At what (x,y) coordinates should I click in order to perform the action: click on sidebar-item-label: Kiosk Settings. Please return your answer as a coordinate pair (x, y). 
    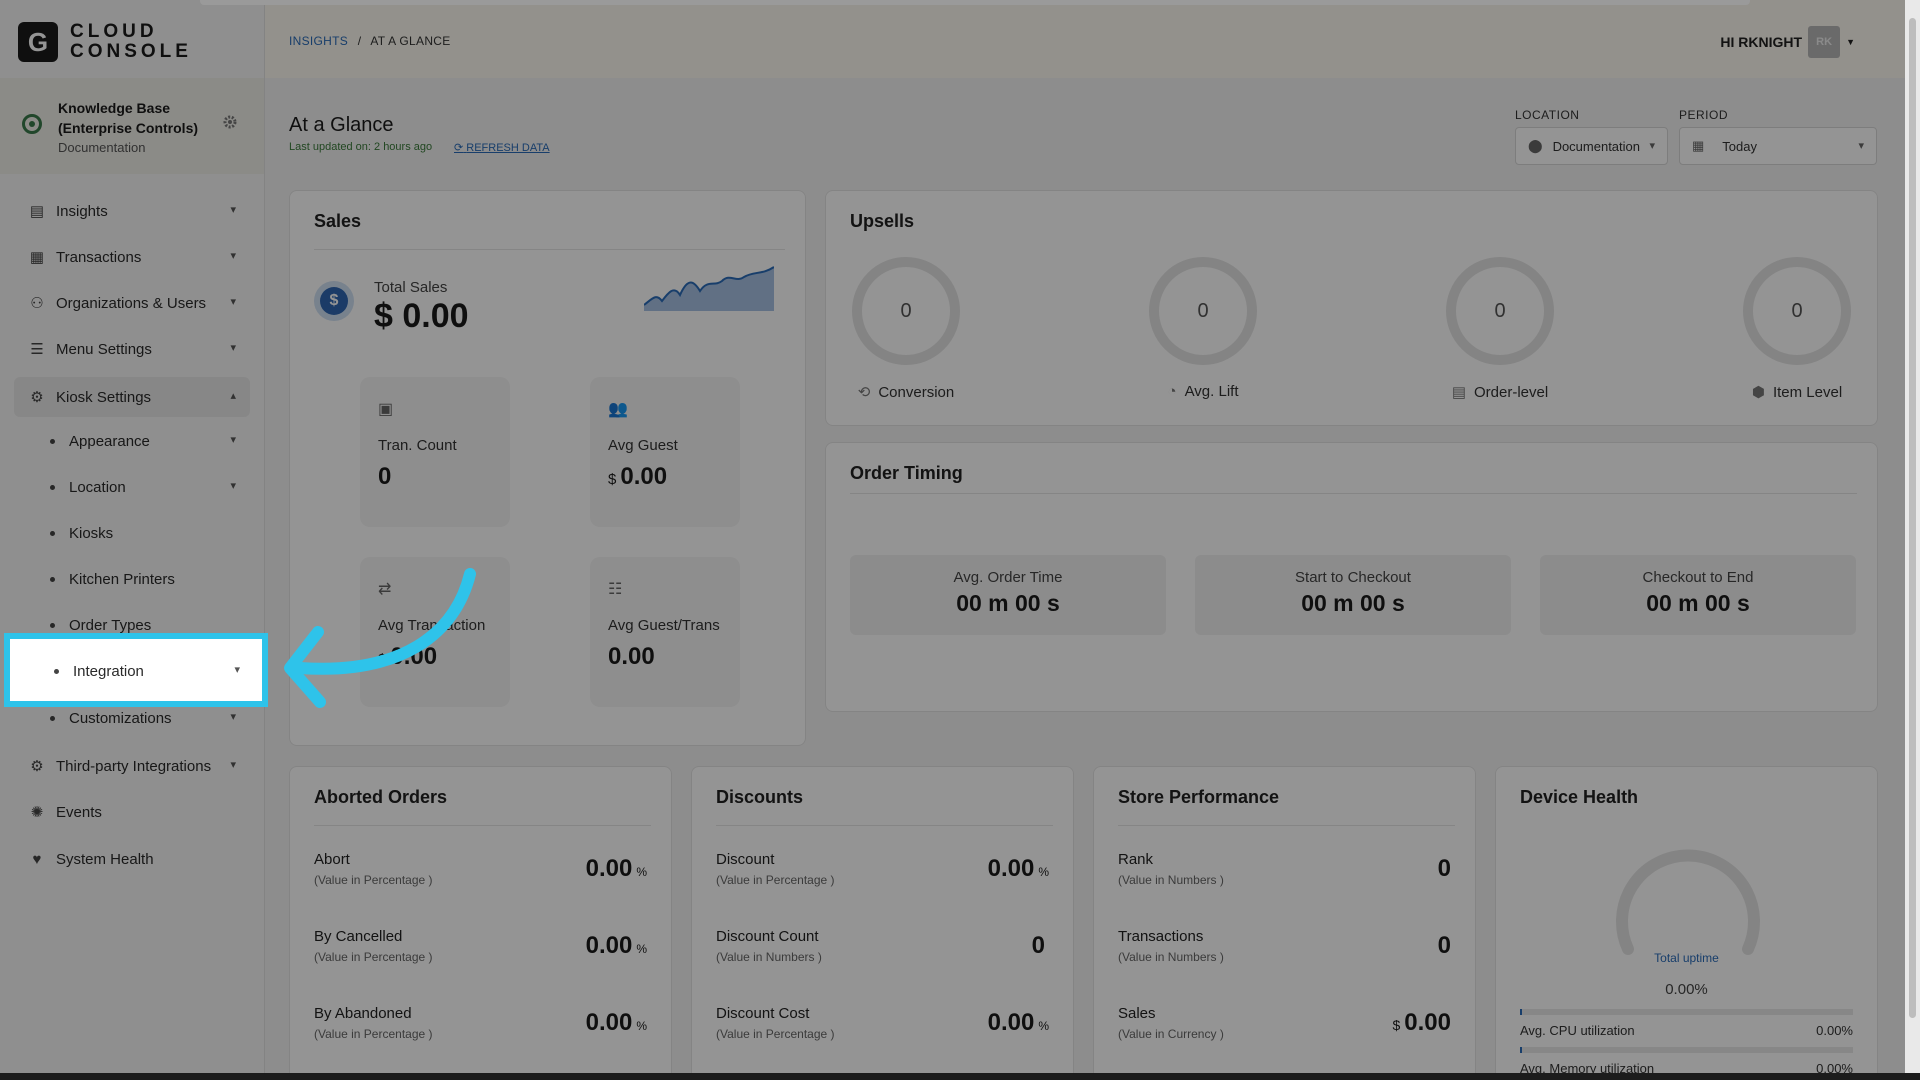
    Looking at the image, I should click on (104, 397).